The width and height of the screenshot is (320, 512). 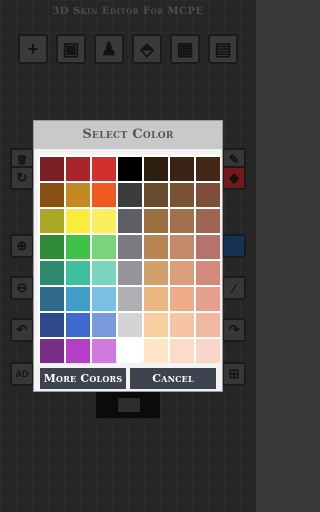 I want to click on cancel-button: Cancel, so click(x=173, y=378).